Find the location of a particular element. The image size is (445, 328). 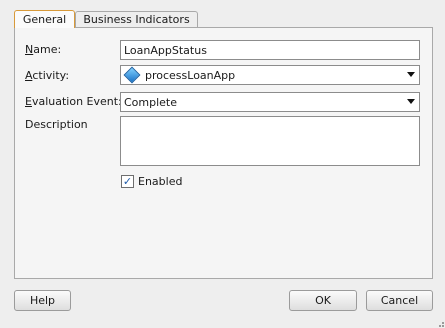

ok-button-label: OK is located at coordinates (323, 300).